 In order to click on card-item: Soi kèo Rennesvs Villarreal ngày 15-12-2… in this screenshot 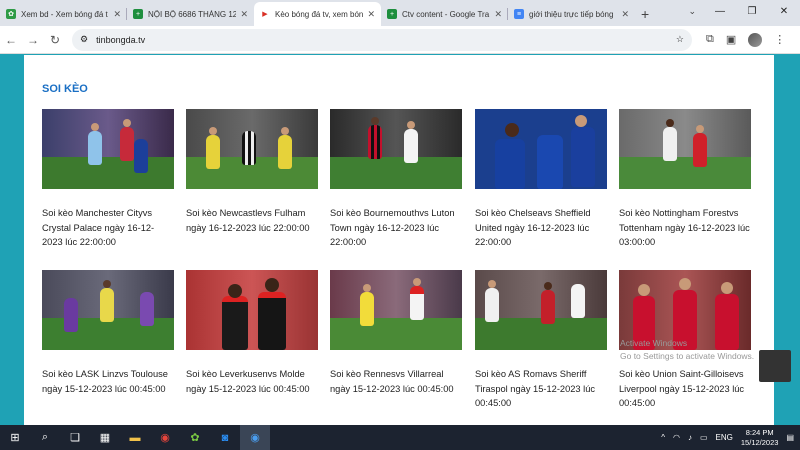, I will do `click(396, 333)`.